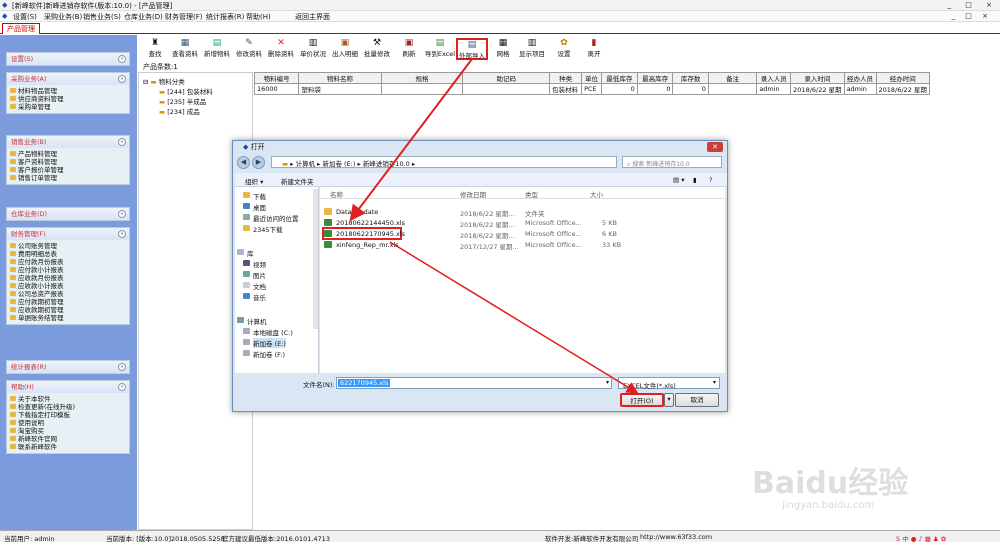  I want to click on menu-sales: 销售业务(S), so click(102, 17).